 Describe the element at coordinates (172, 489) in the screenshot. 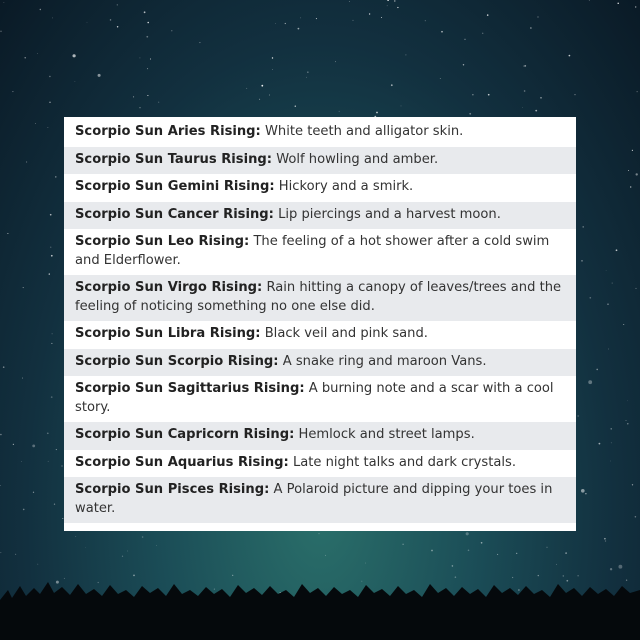

I see `rising-sign-name: Scorpio Sun Pisces Rising:` at that location.